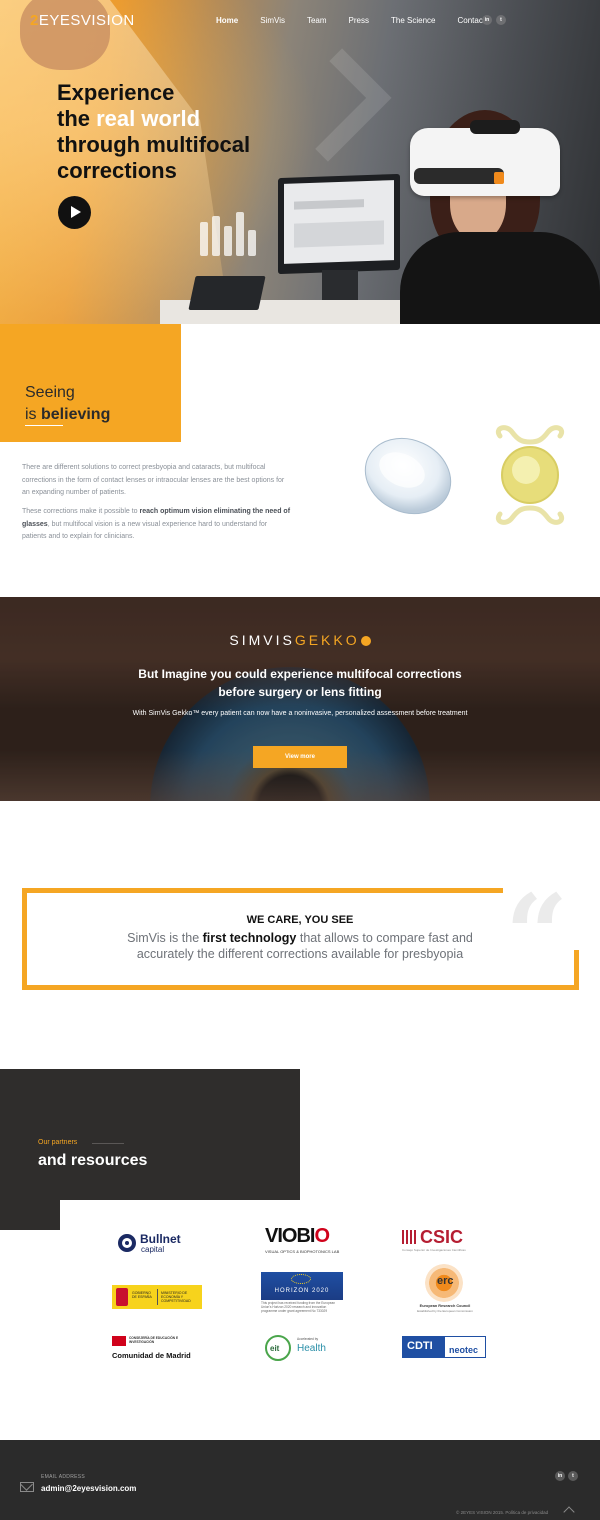 The width and height of the screenshot is (600, 1520). What do you see at coordinates (301, 1279) in the screenshot?
I see `eu-stars-icon` at bounding box center [301, 1279].